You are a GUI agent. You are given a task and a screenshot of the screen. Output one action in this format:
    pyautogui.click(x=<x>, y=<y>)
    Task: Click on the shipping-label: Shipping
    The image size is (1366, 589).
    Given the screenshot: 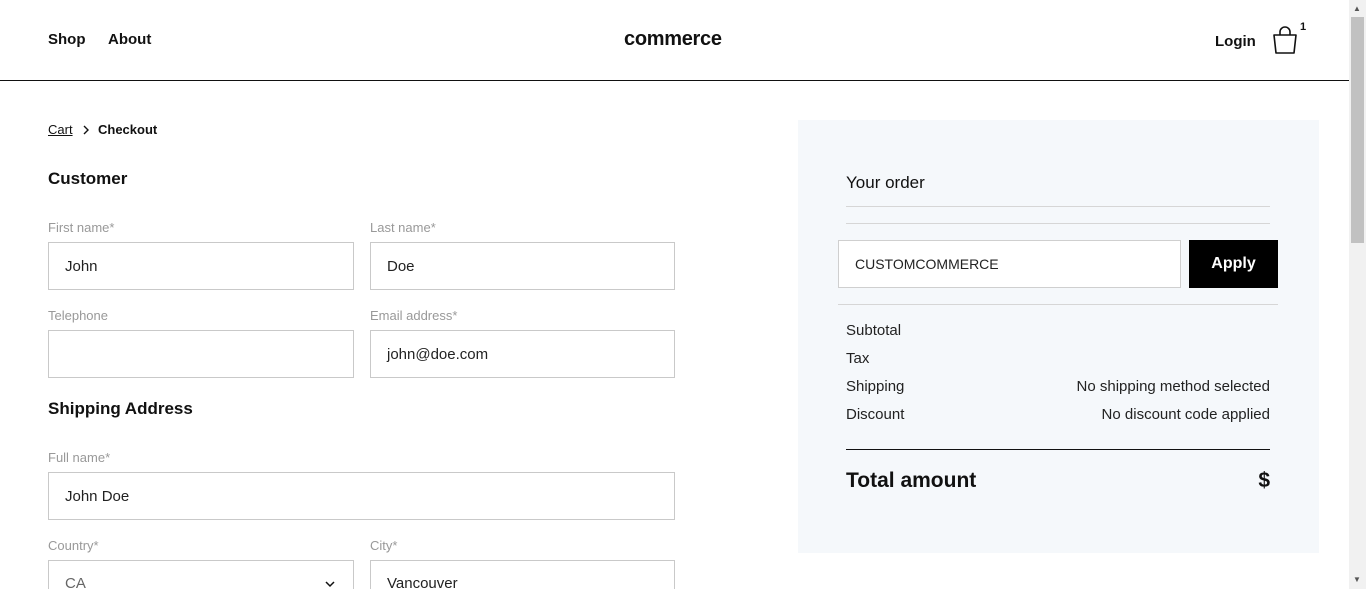 What is the action you would take?
    pyautogui.click(x=875, y=386)
    